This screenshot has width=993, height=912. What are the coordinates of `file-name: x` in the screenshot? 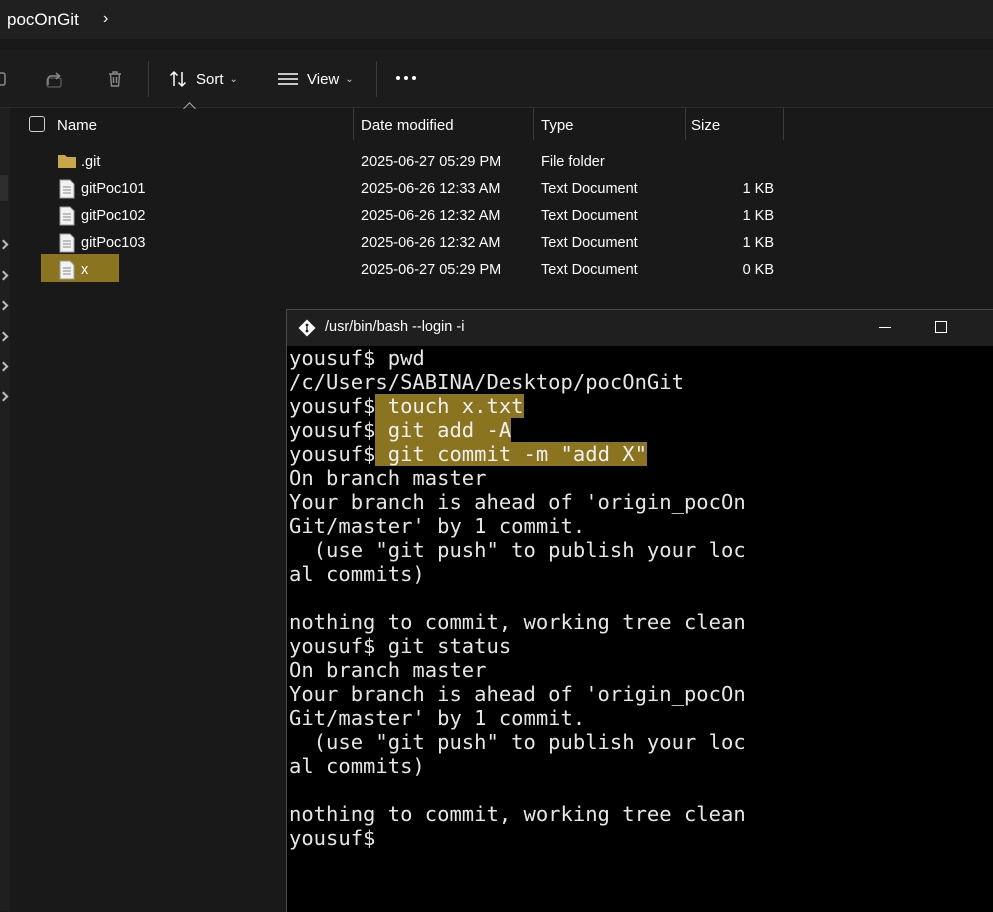 It's located at (85, 270).